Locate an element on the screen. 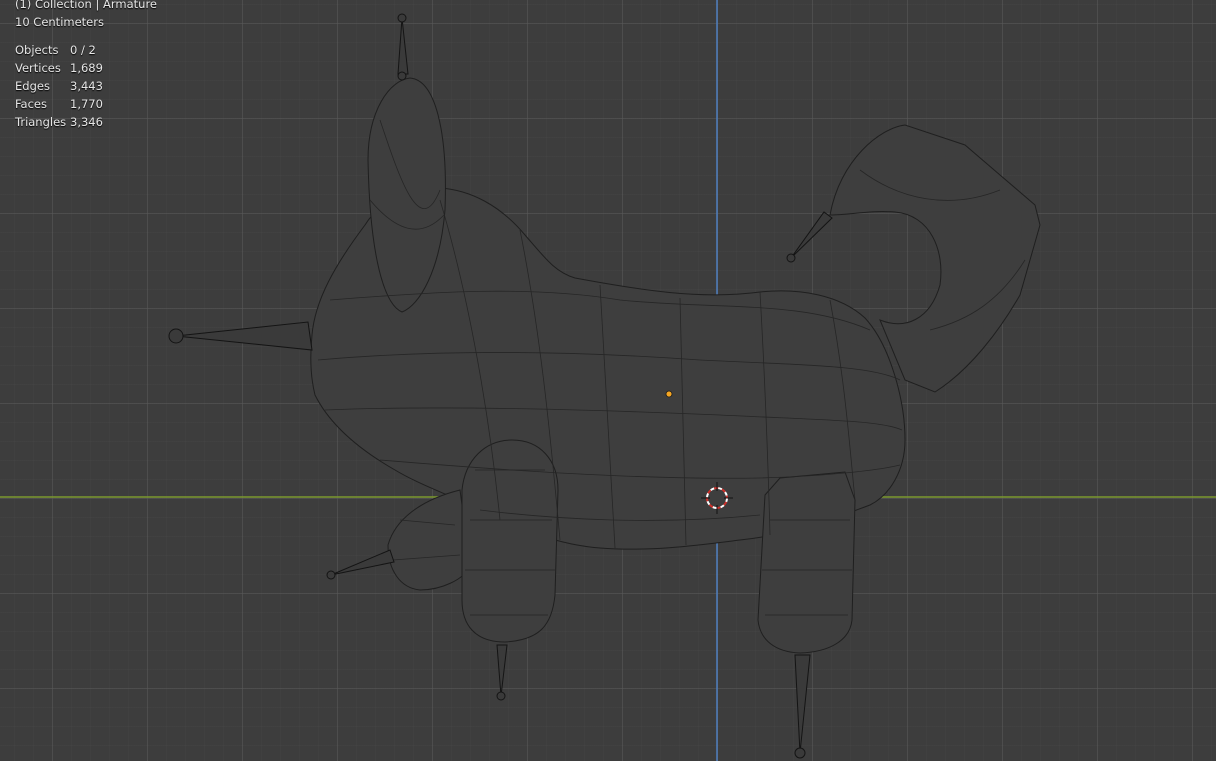  stat-label: Vertices is located at coordinates (38, 68).